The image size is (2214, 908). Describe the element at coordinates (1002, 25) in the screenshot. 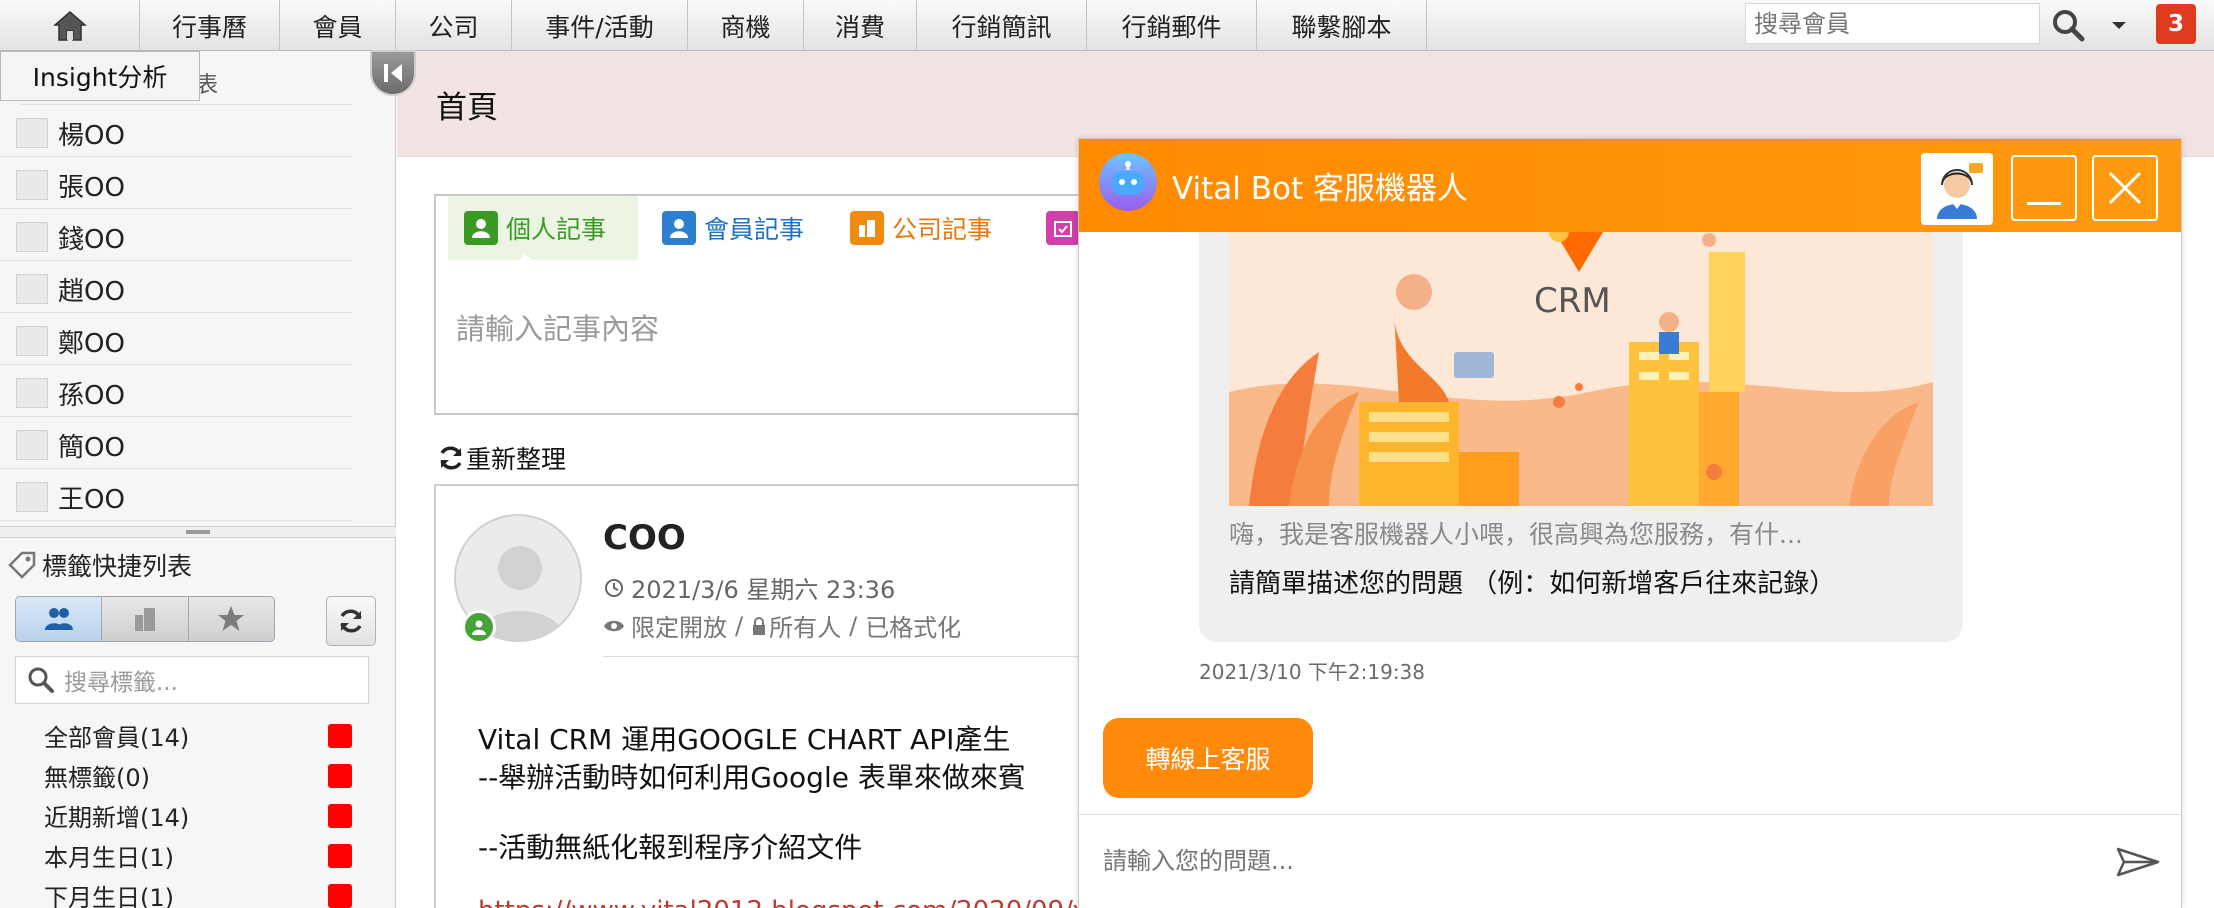

I see `nav-sms-marketing: 行銷簡訊` at that location.